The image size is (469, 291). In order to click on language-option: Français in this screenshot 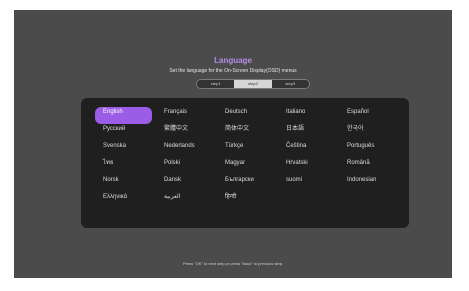, I will do `click(184, 115)`.